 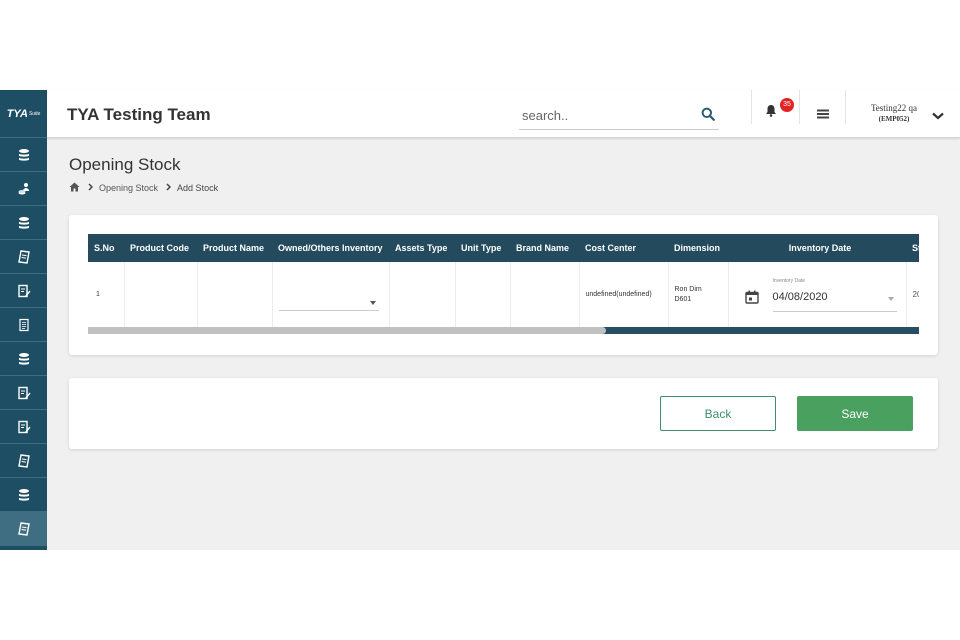 I want to click on owned-inventory-select, so click(x=328, y=302).